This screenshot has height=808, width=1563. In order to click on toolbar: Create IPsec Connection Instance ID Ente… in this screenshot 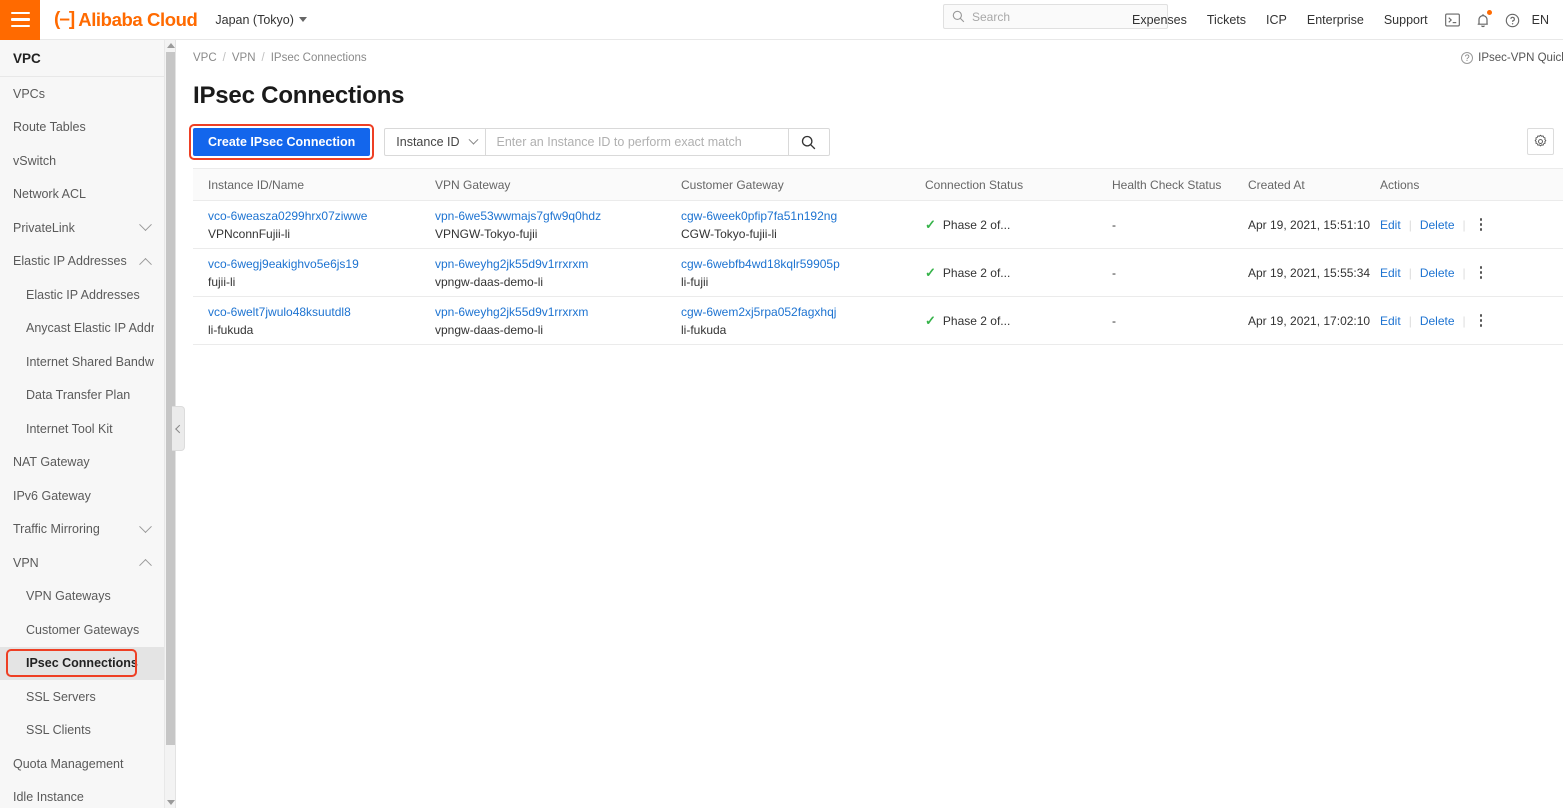, I will do `click(509, 142)`.